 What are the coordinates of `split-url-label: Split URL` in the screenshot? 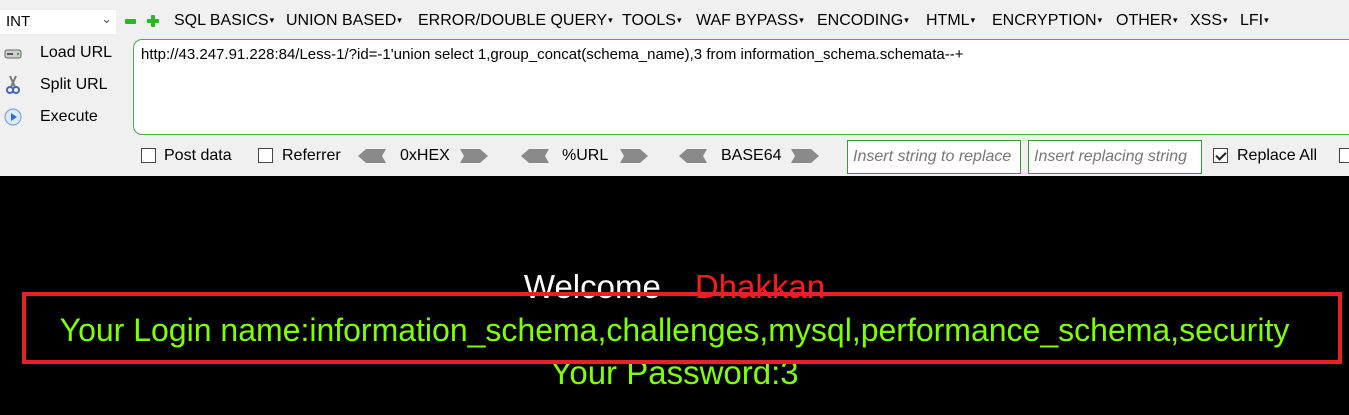 It's located at (74, 84).